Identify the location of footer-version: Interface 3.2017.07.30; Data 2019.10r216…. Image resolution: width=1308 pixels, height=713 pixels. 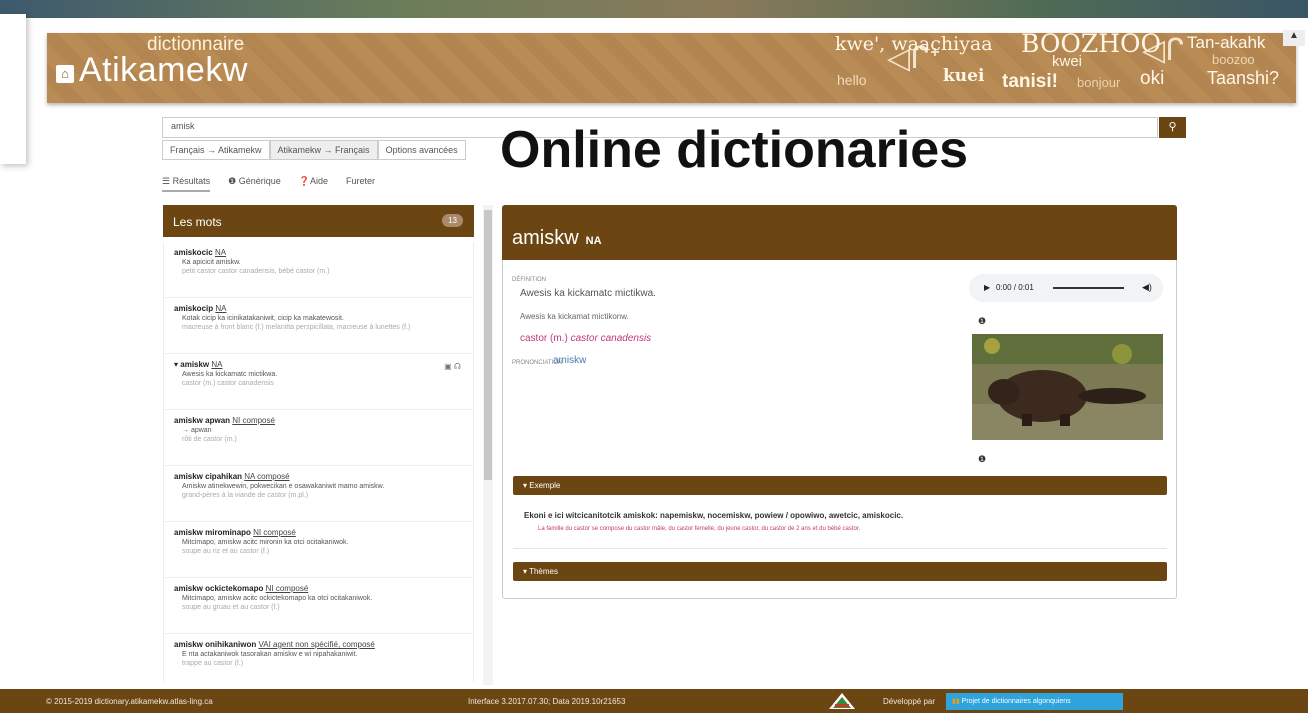
(547, 701).